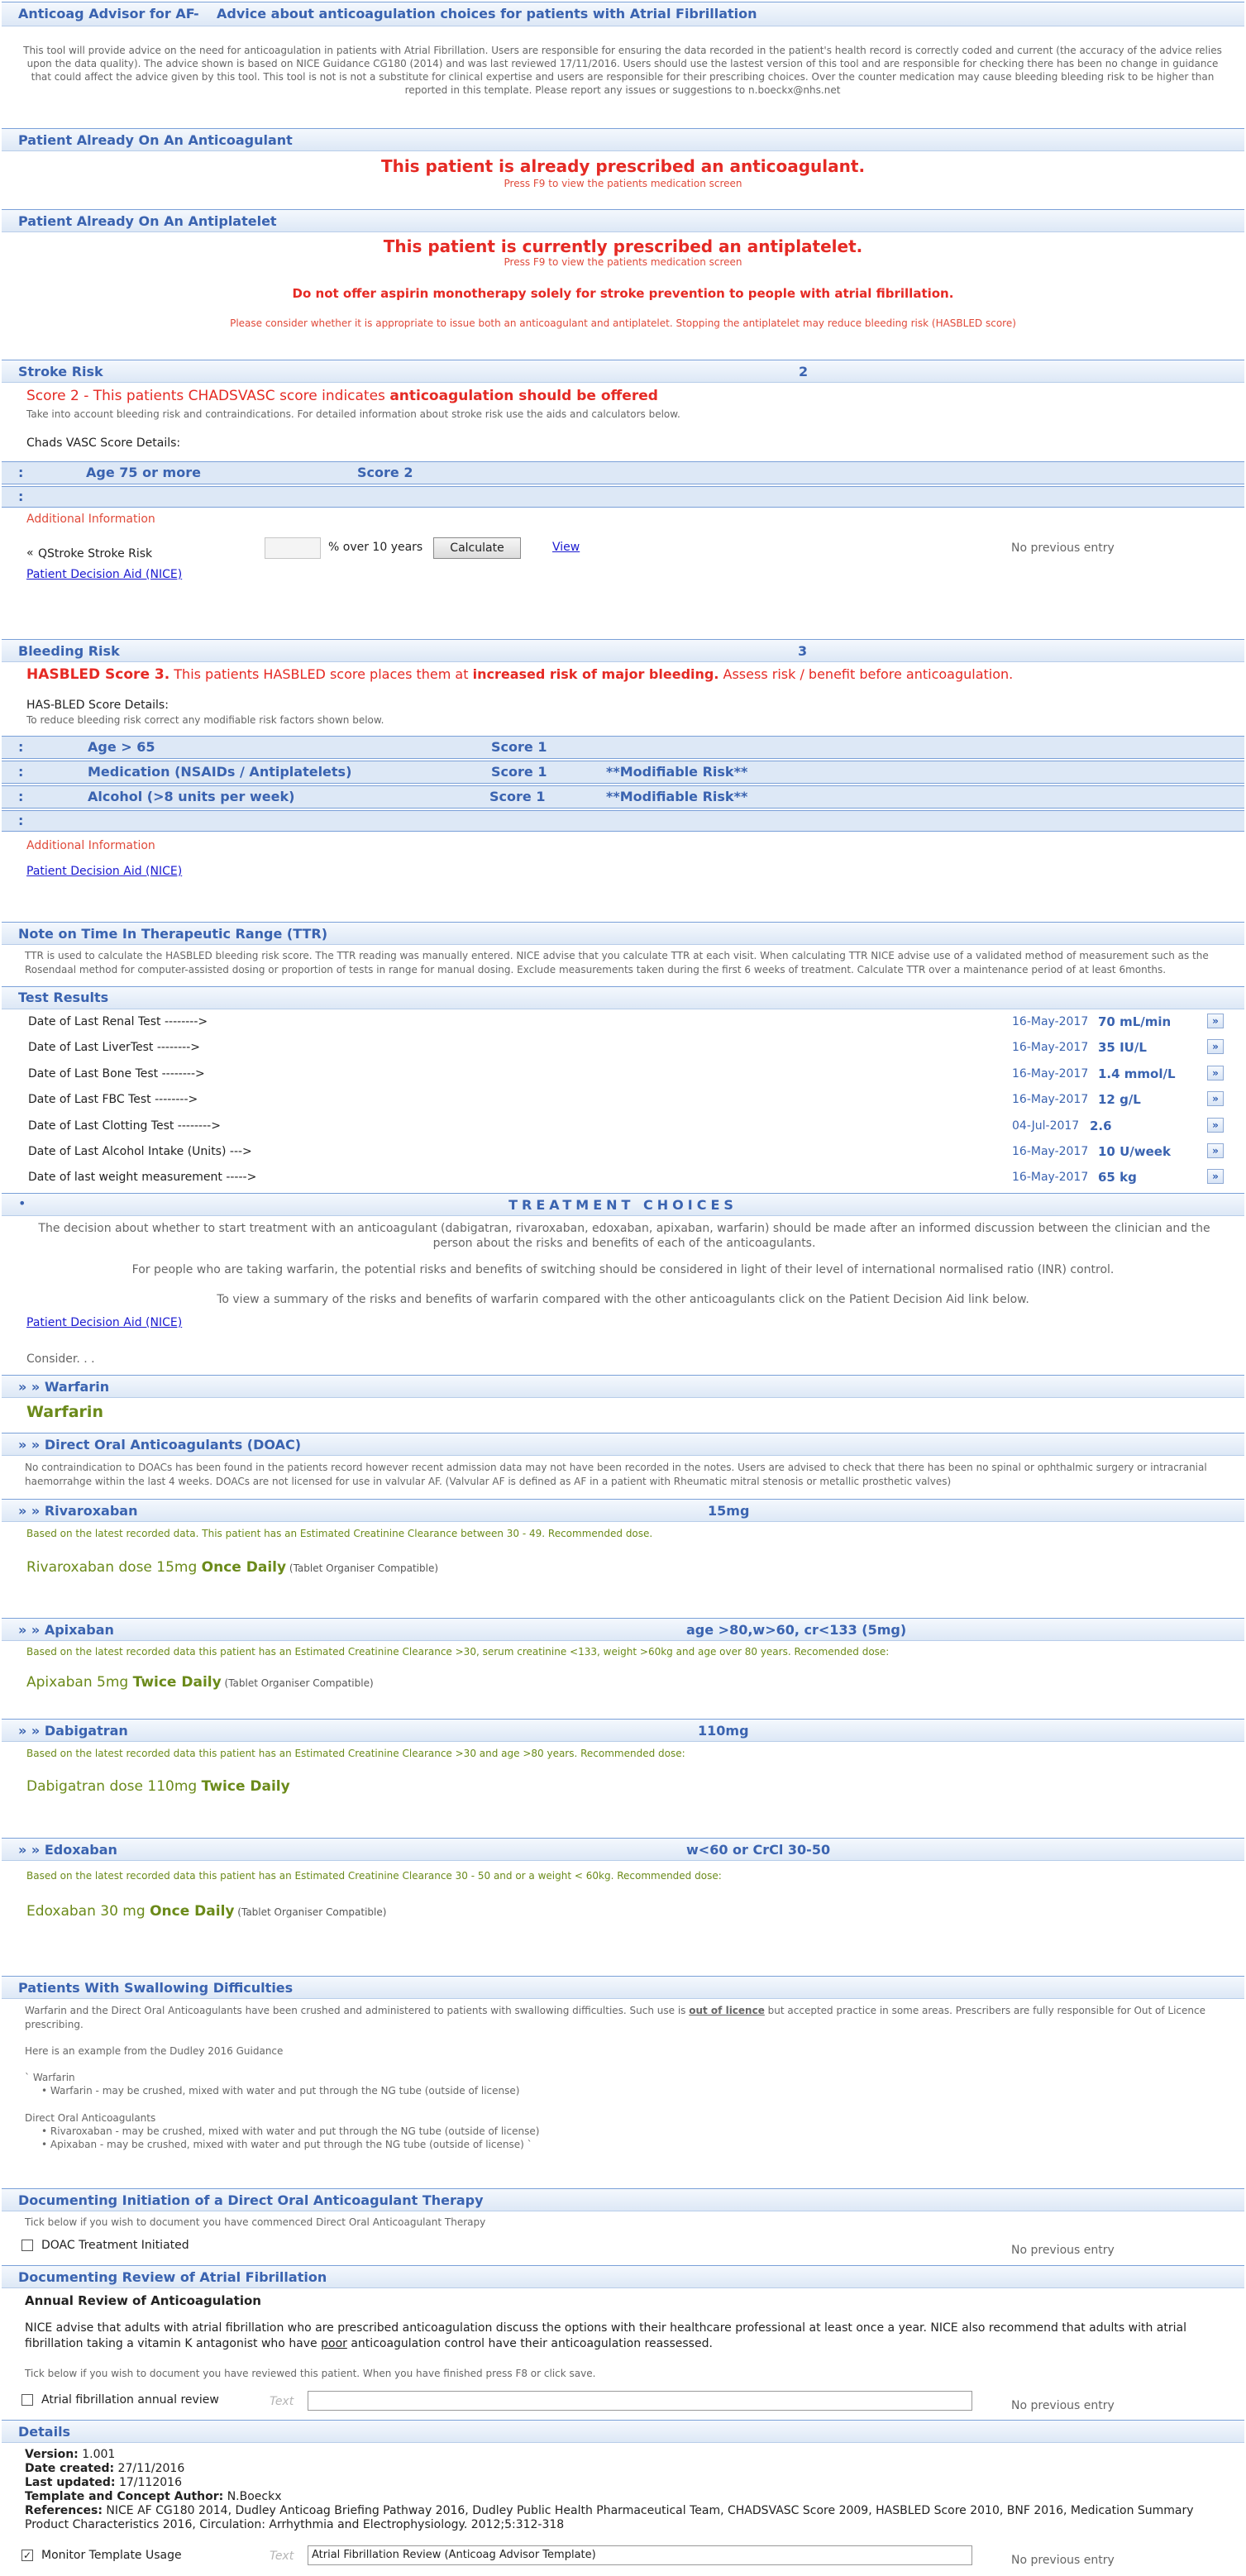 The width and height of the screenshot is (1246, 2576). What do you see at coordinates (64, 2510) in the screenshot?
I see `references-label: References:` at bounding box center [64, 2510].